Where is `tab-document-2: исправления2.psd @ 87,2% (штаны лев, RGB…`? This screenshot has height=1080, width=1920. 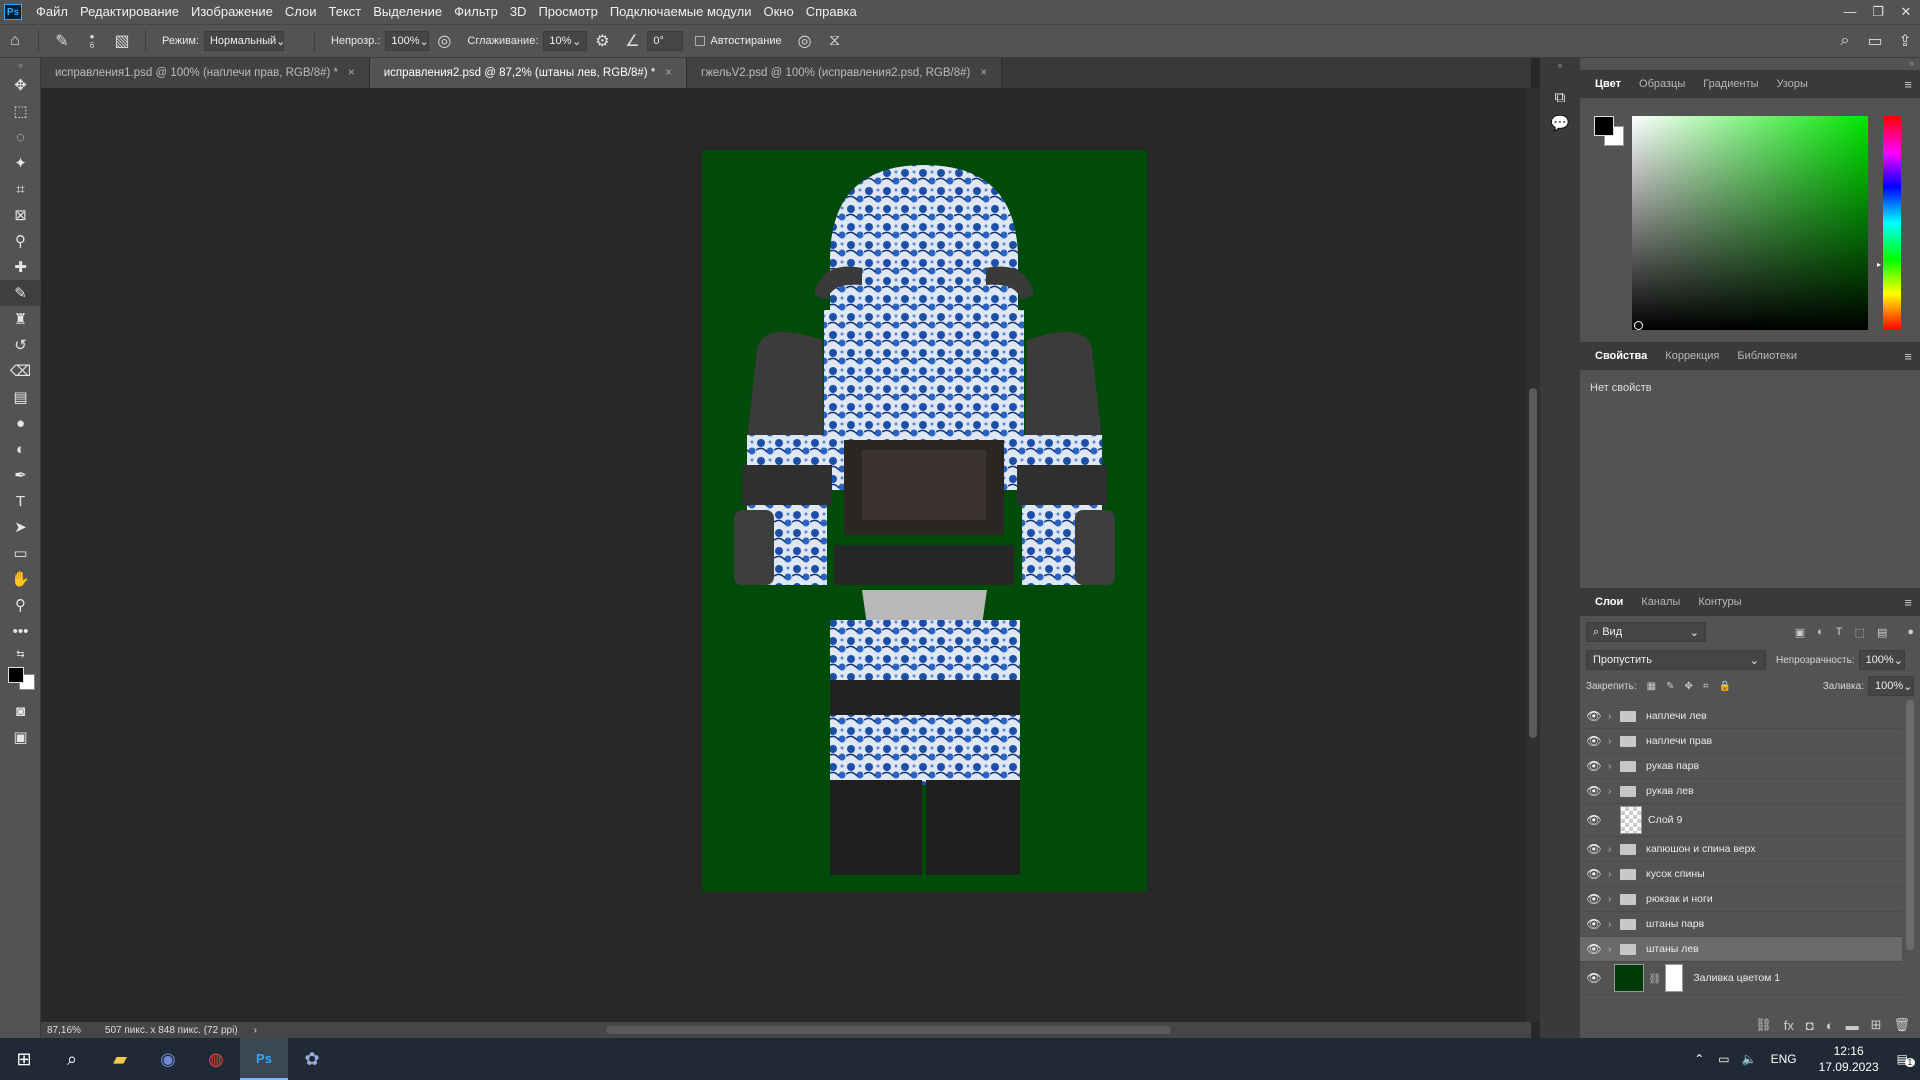
tab-document-2: исправления2.psd @ 87,2% (штаны лев, RGB… is located at coordinates (528, 73).